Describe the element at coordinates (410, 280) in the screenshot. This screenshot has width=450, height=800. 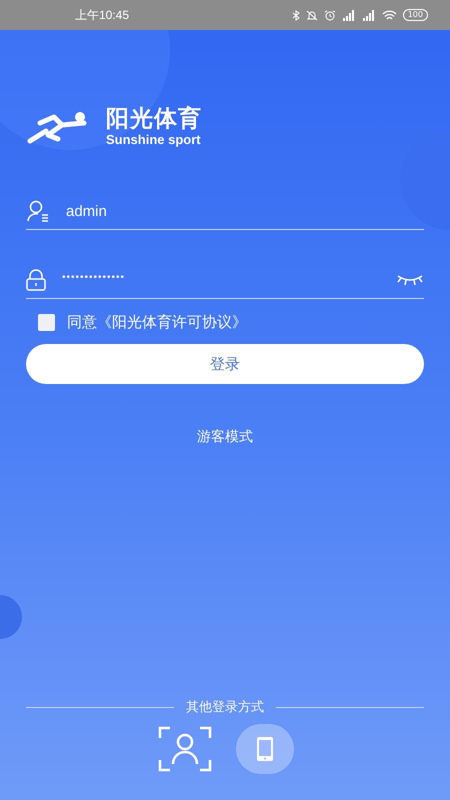
I see `eye-closed-icon` at that location.